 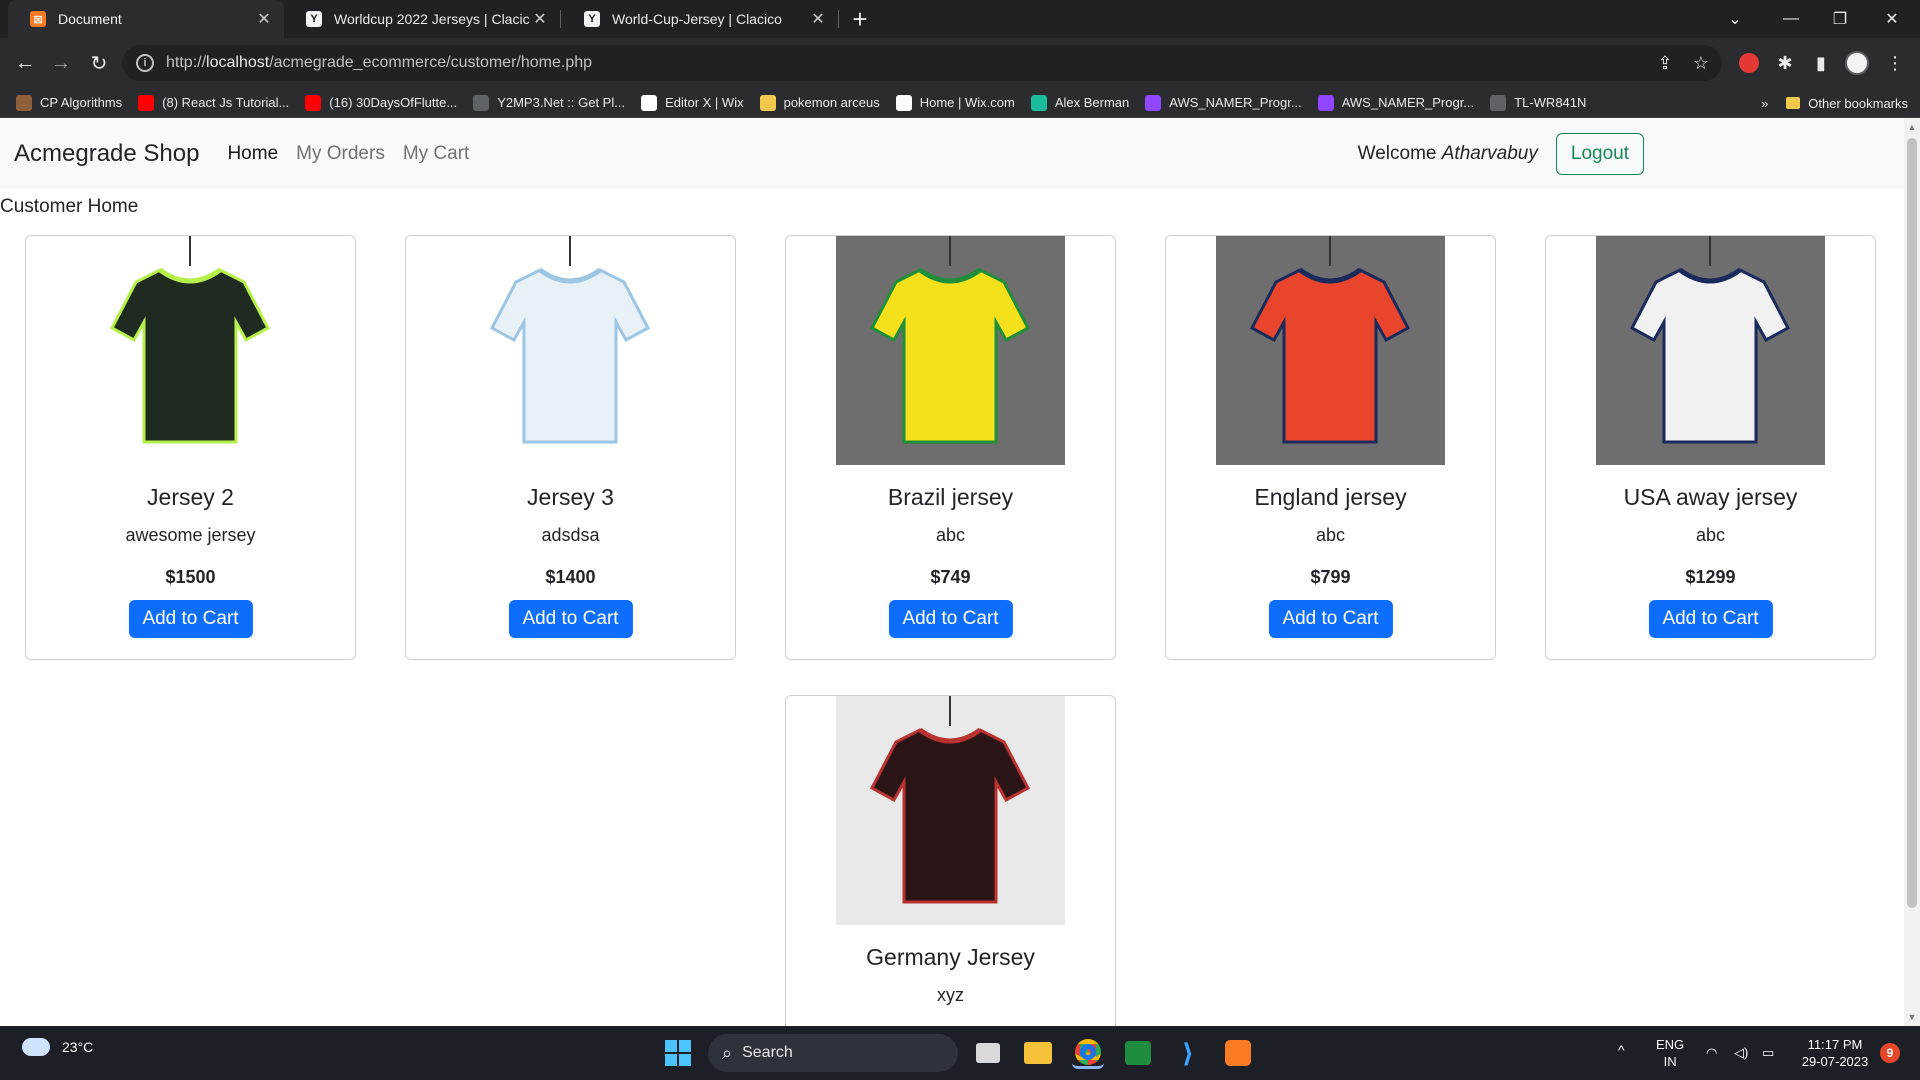 What do you see at coordinates (1912, 1017) in the screenshot?
I see `scroll-down-arrow: ▼` at bounding box center [1912, 1017].